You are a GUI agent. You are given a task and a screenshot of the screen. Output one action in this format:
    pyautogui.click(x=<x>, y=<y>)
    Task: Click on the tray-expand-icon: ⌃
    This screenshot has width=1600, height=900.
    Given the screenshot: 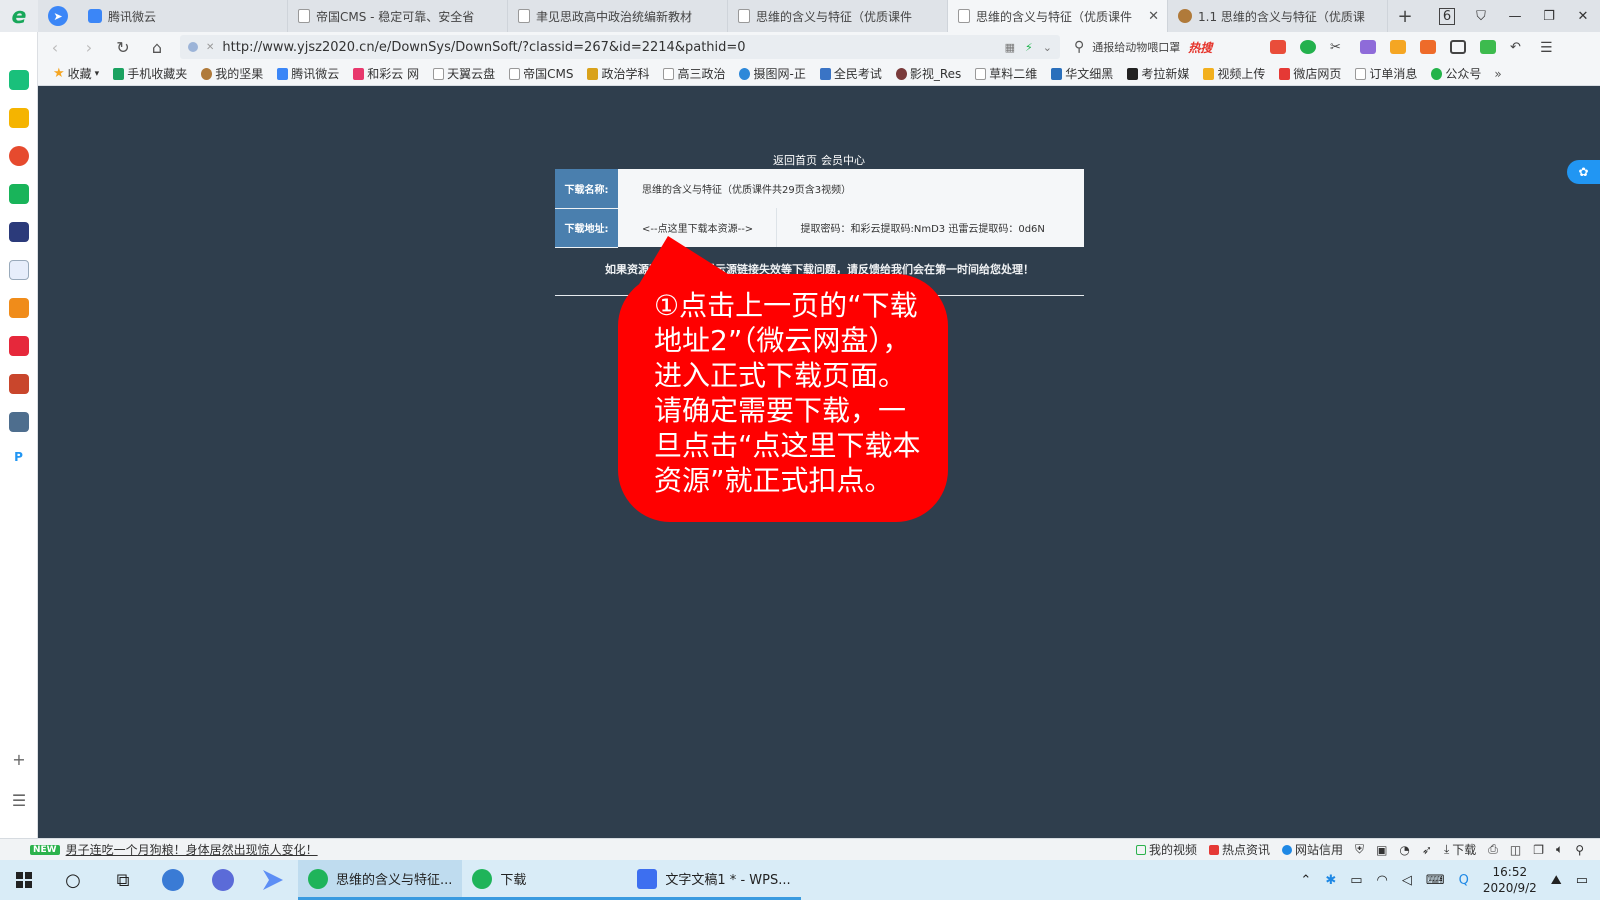 What is the action you would take?
    pyautogui.click(x=1305, y=880)
    